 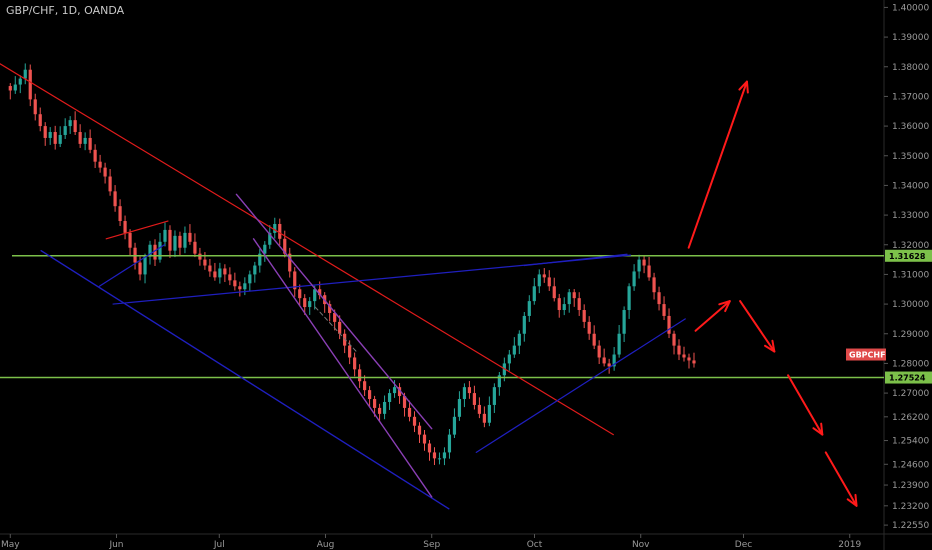 I want to click on y-tick-label: 1.25400, so click(x=910, y=442).